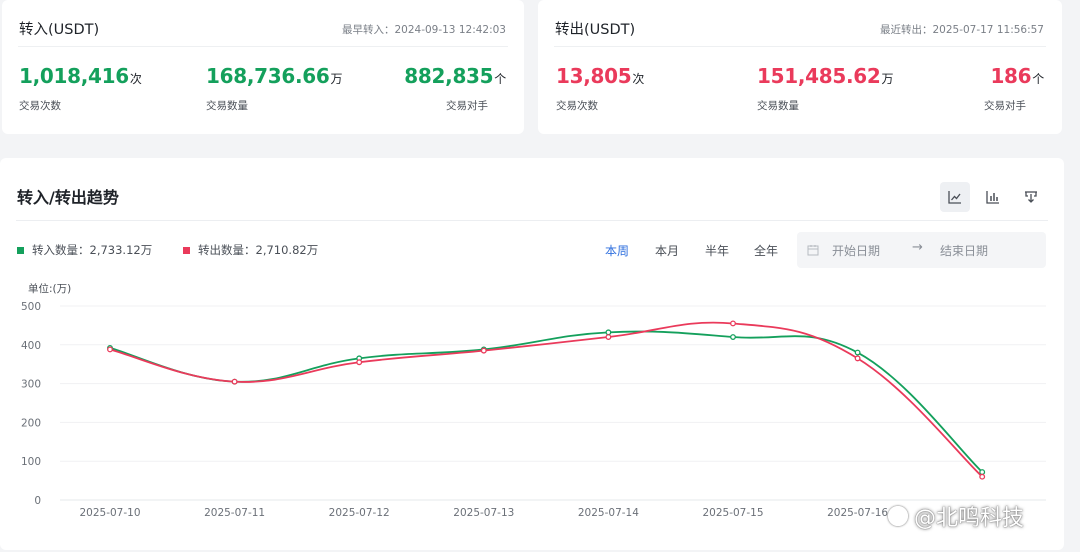 Image resolution: width=1080 pixels, height=552 pixels. Describe the element at coordinates (31, 307) in the screenshot. I see `y-tick-label: 500` at that location.